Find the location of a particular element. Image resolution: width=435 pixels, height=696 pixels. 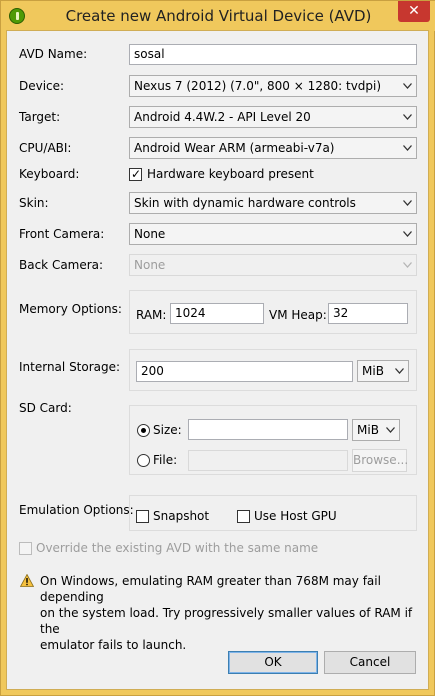

sd-size-unit-select: MiB is located at coordinates (376, 430).